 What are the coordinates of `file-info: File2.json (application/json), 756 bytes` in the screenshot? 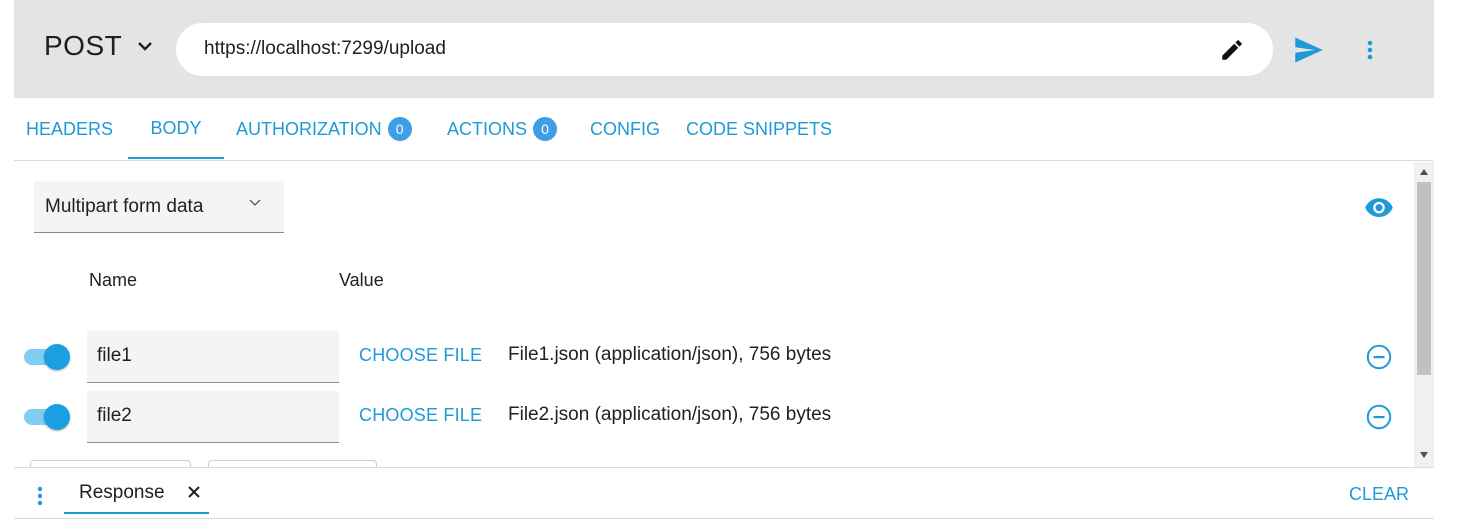 It's located at (670, 414).